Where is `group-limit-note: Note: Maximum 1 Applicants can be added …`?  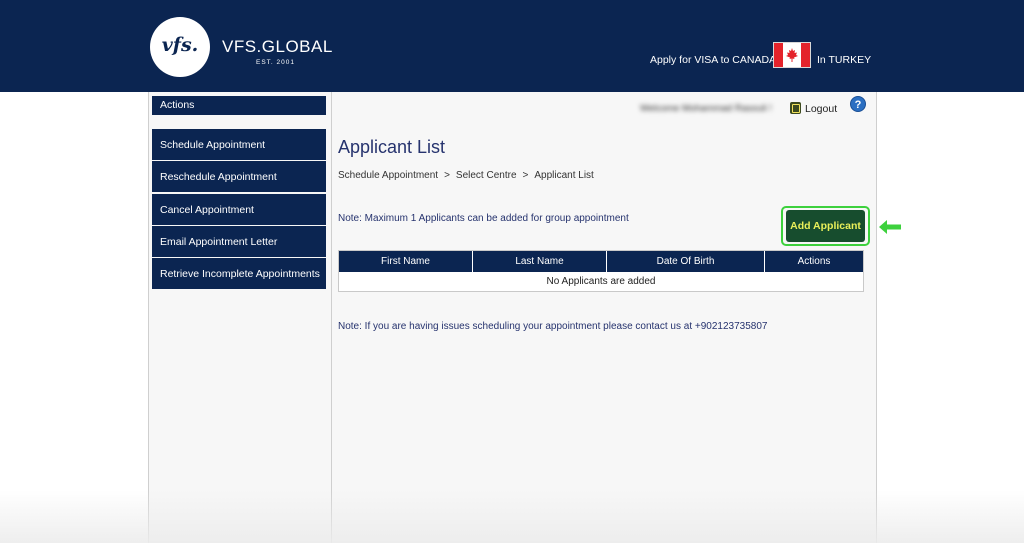 group-limit-note: Note: Maximum 1 Applicants can be added … is located at coordinates (483, 218).